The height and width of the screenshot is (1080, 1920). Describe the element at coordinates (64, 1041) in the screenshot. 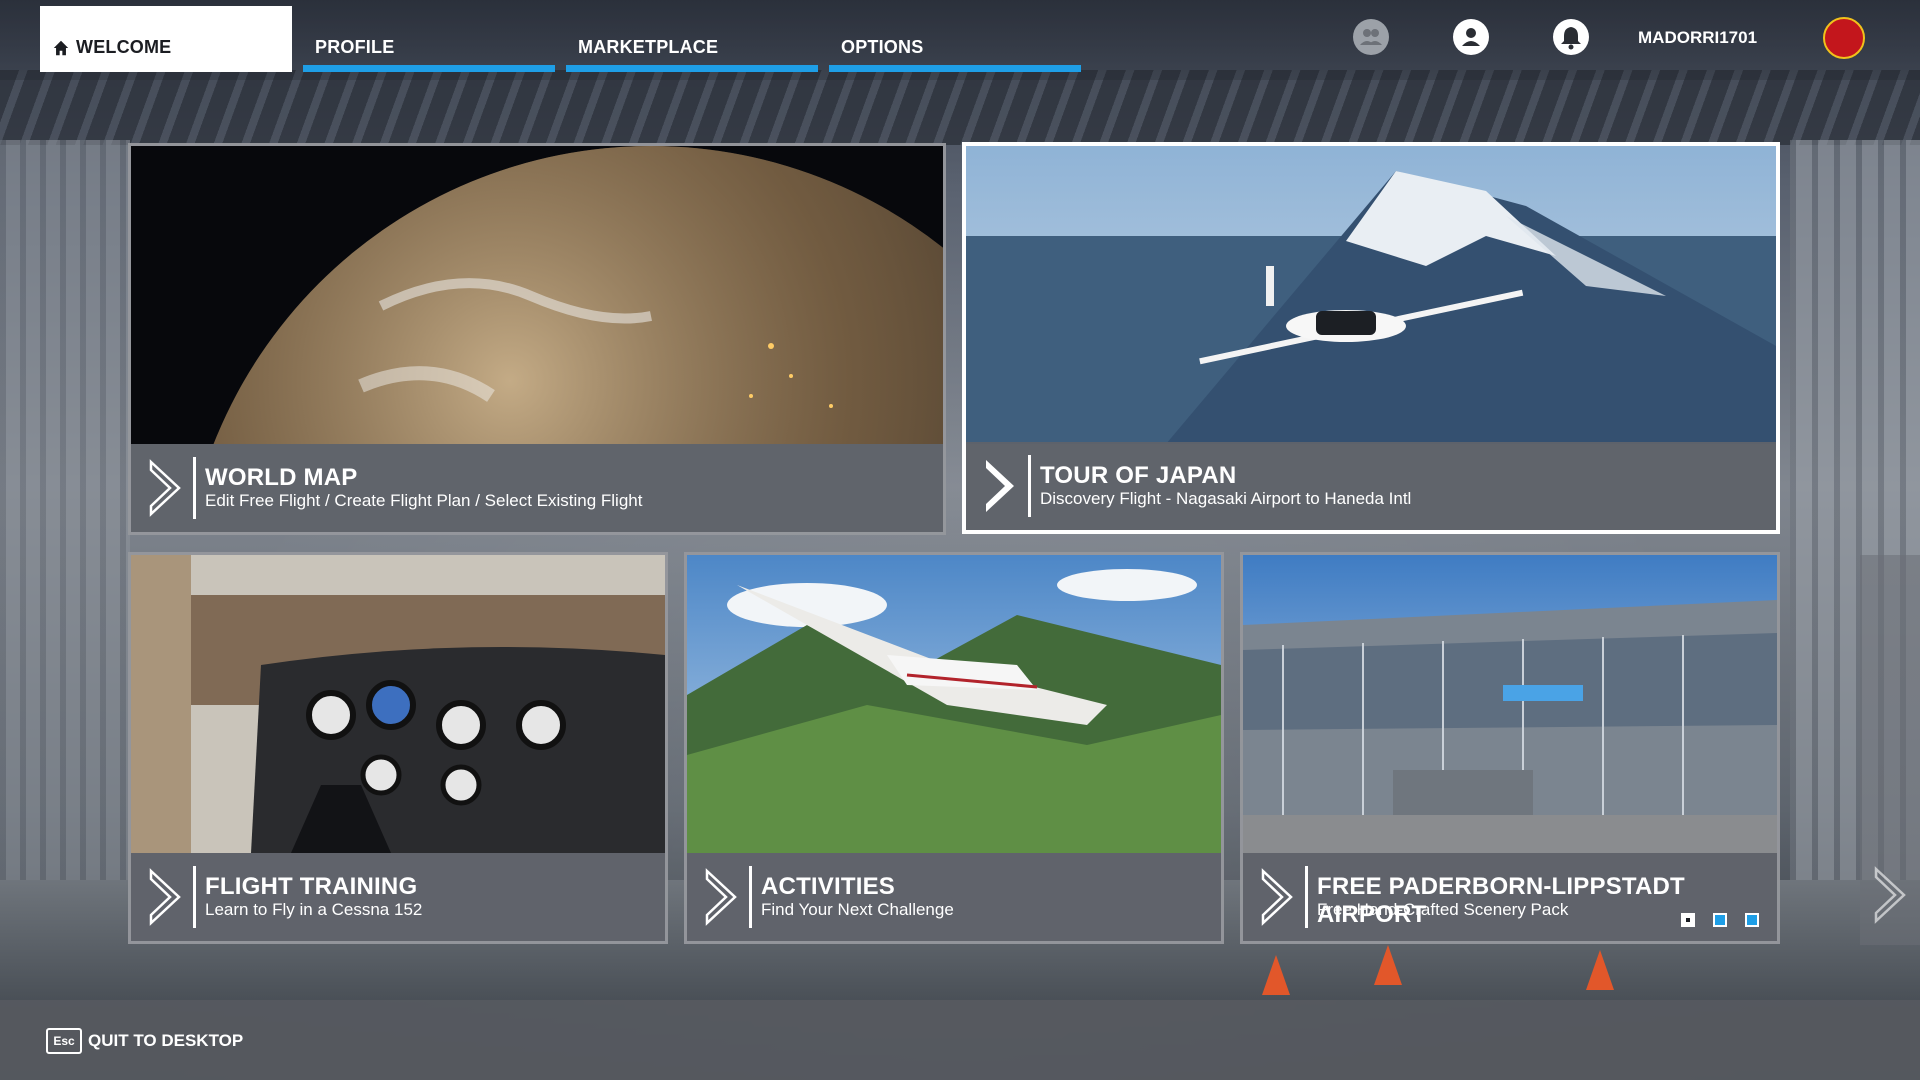

I see `esc-key-icon: Esc` at that location.